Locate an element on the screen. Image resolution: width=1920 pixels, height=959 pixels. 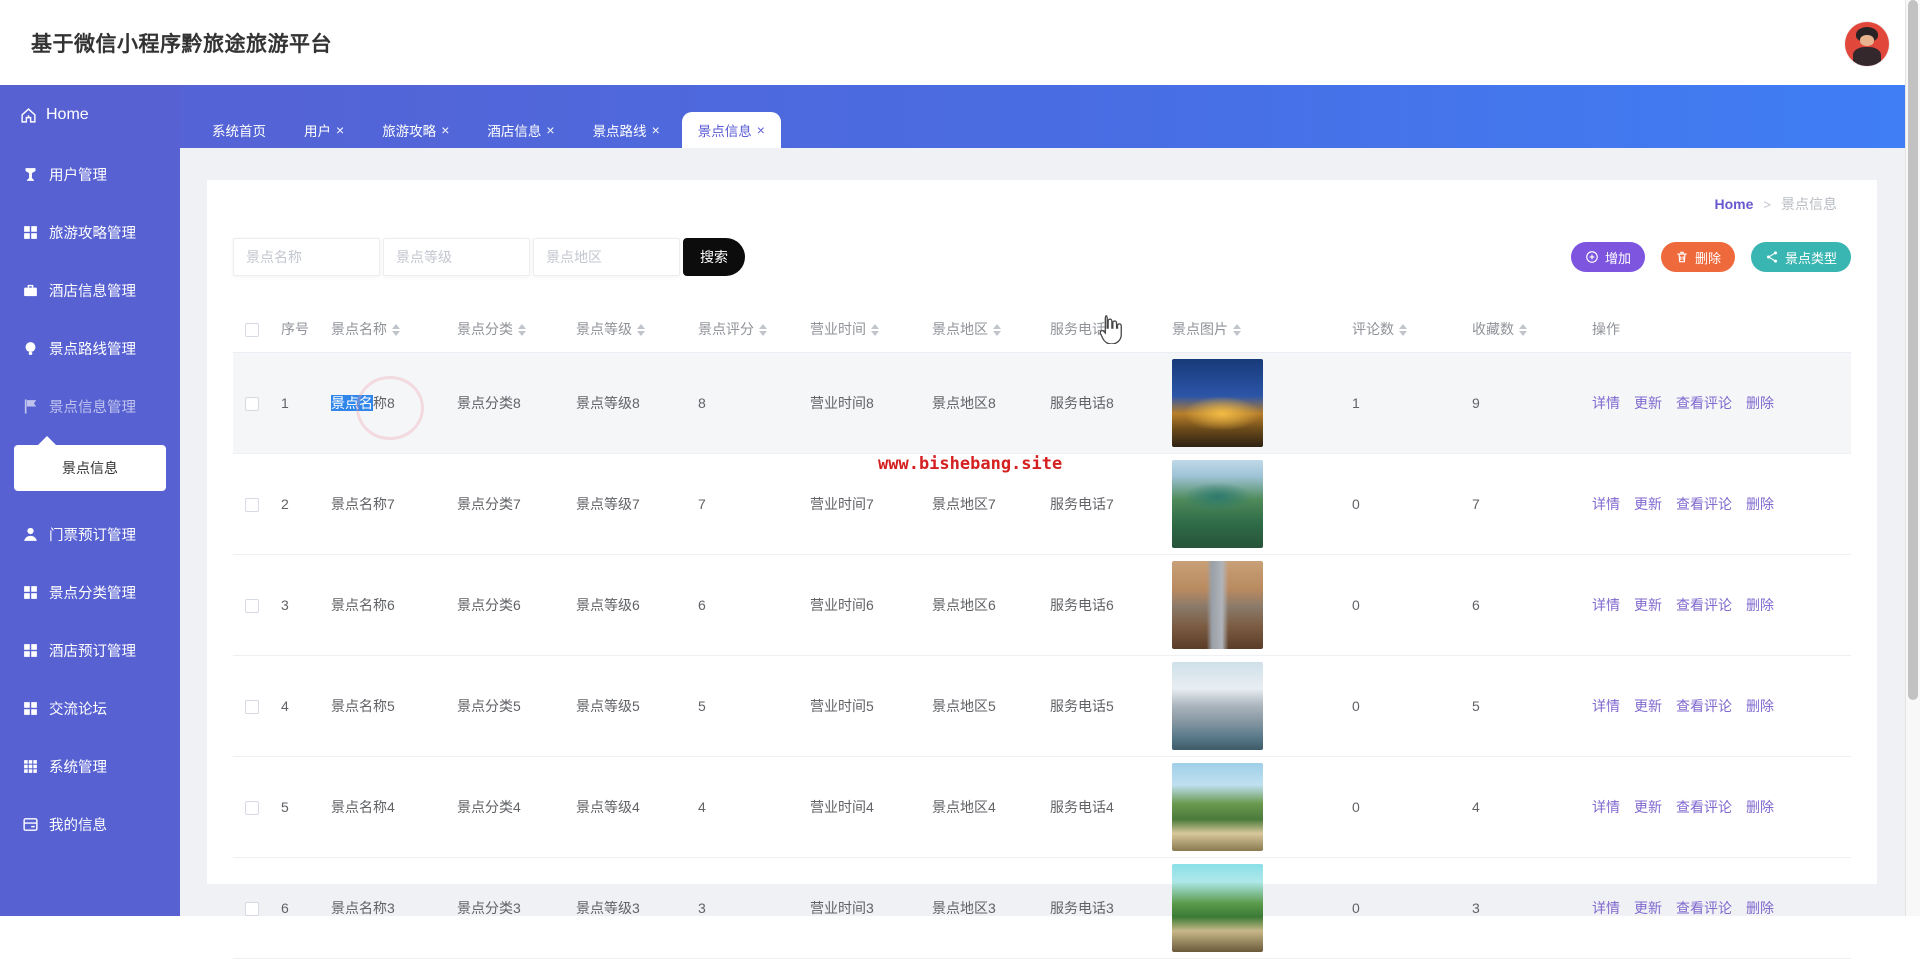
scenic-name-input is located at coordinates (306, 257).